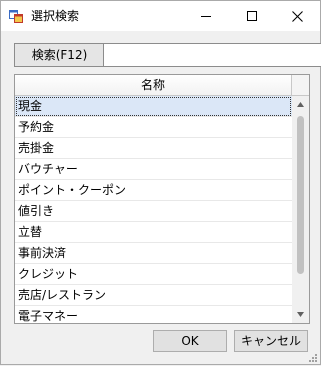  Describe the element at coordinates (153, 169) in the screenshot. I see `list-item: バウチャー` at that location.